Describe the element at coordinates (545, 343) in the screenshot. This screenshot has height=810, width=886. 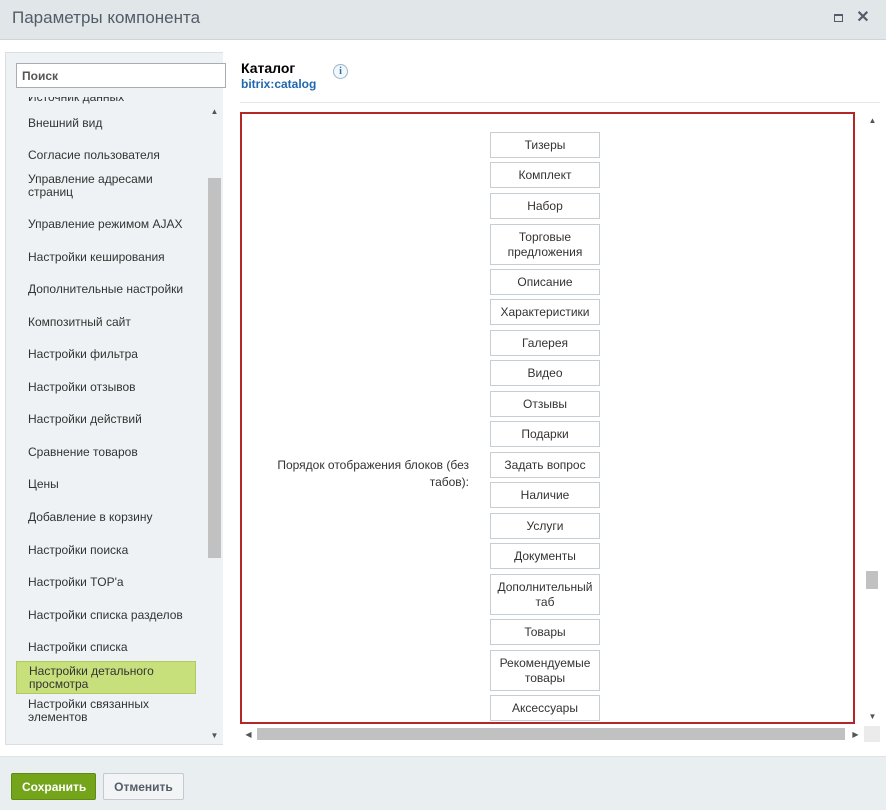
I see `block-item: Галерея` at that location.